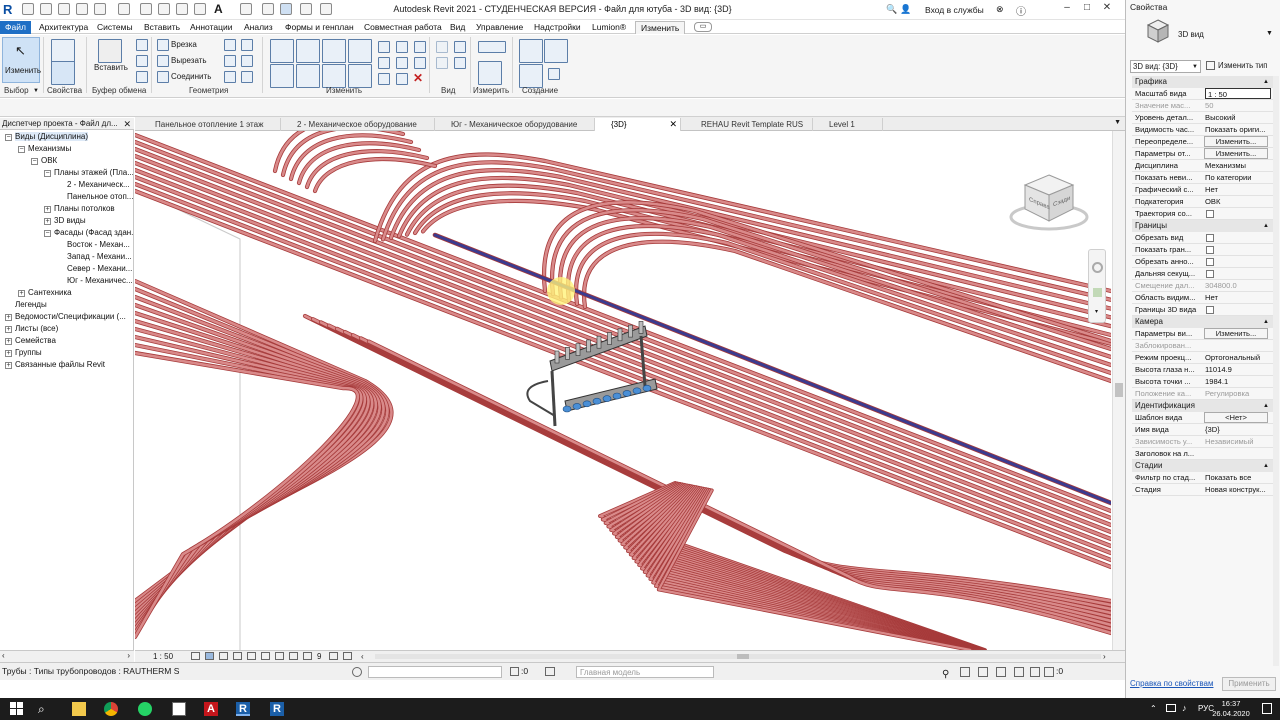 This screenshot has width=1280, height=720. What do you see at coordinates (189, 60) in the screenshot?
I see `cut-geometry-label: Вырезать` at bounding box center [189, 60].